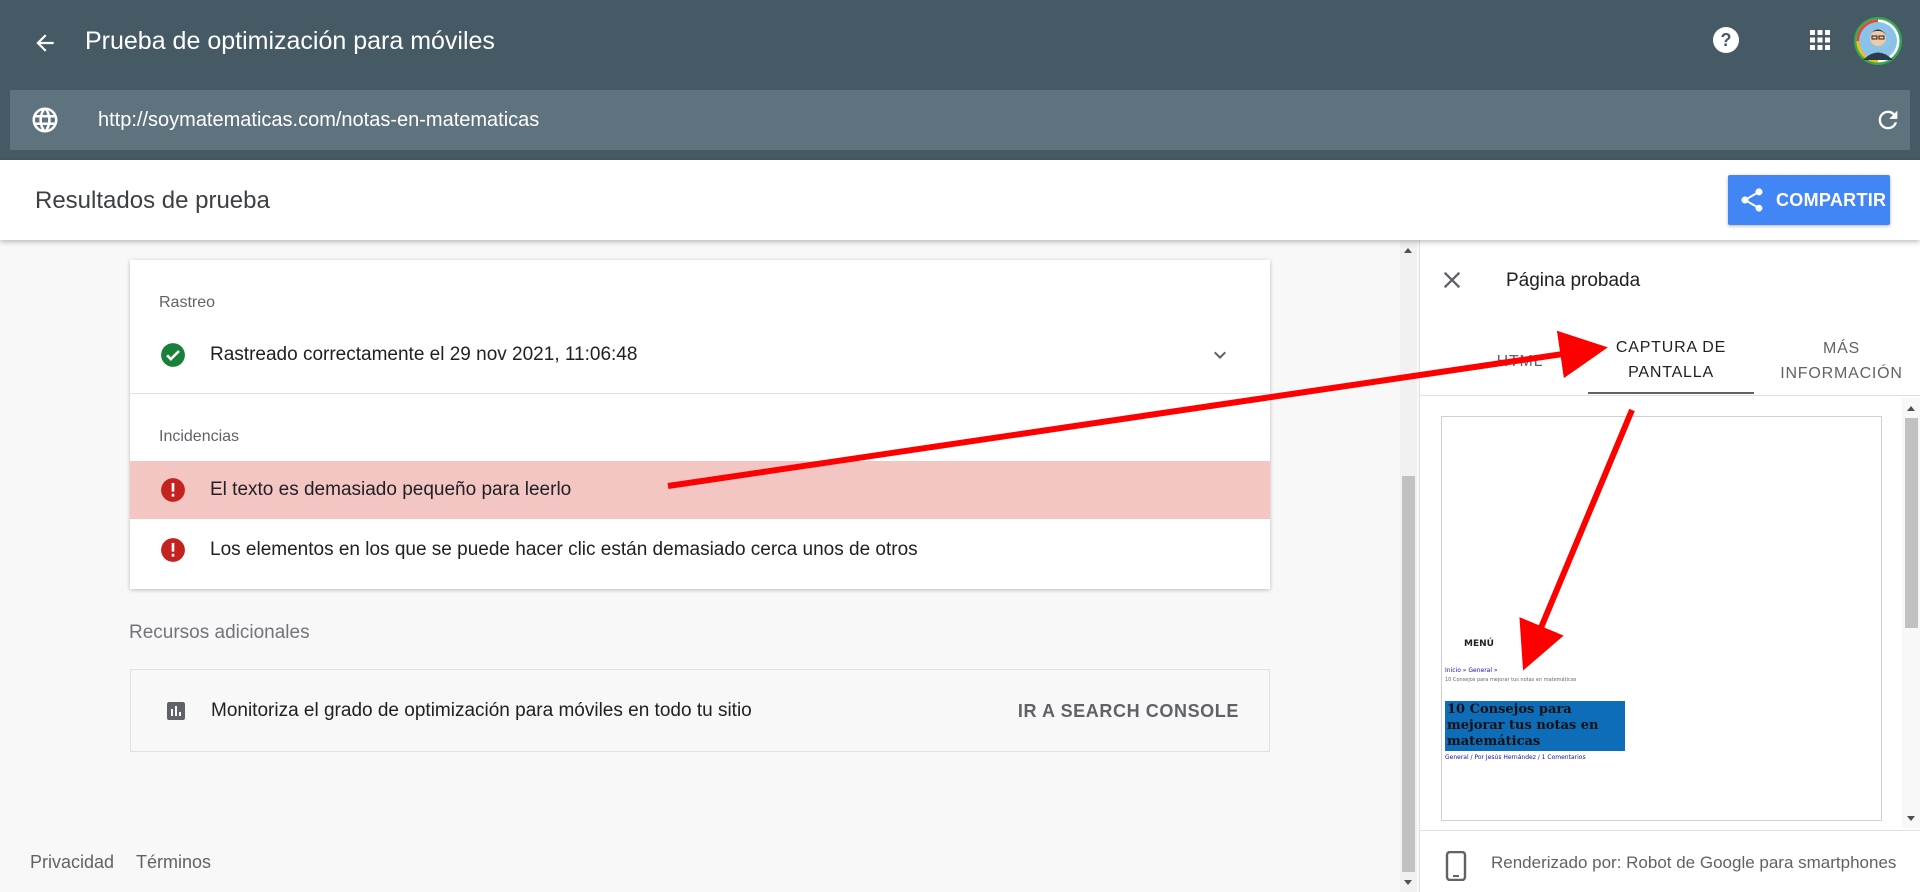  What do you see at coordinates (1456, 866) in the screenshot?
I see `smartphone-icon` at bounding box center [1456, 866].